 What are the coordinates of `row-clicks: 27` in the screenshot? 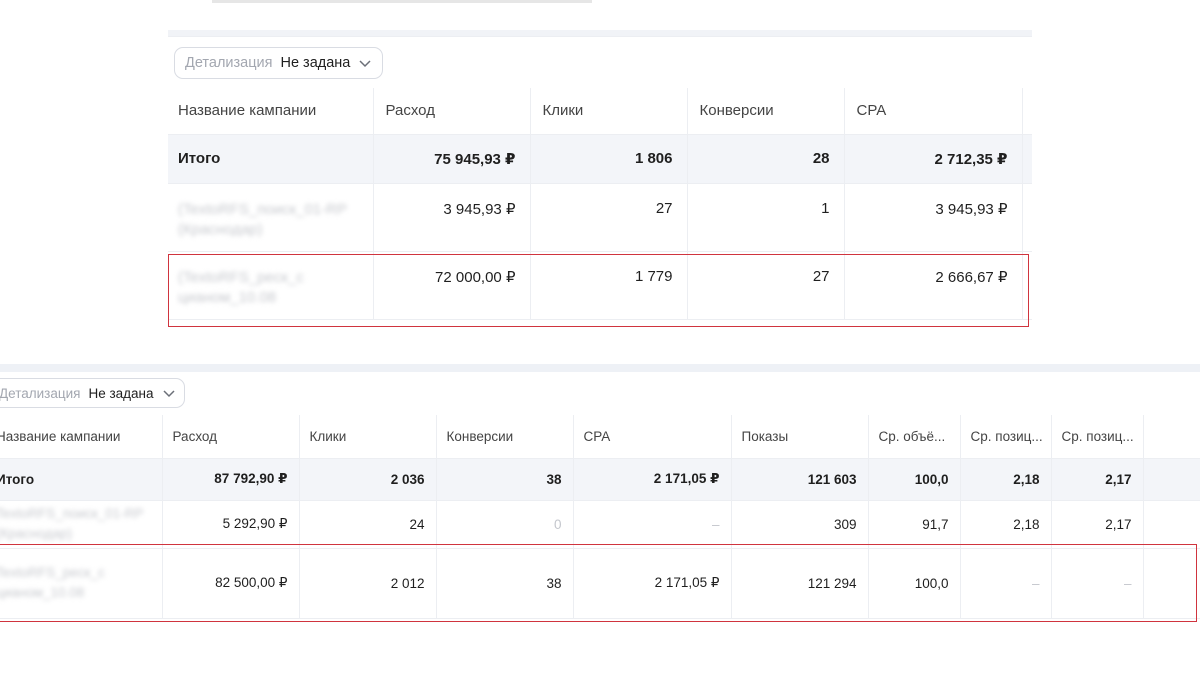 It's located at (609, 217).